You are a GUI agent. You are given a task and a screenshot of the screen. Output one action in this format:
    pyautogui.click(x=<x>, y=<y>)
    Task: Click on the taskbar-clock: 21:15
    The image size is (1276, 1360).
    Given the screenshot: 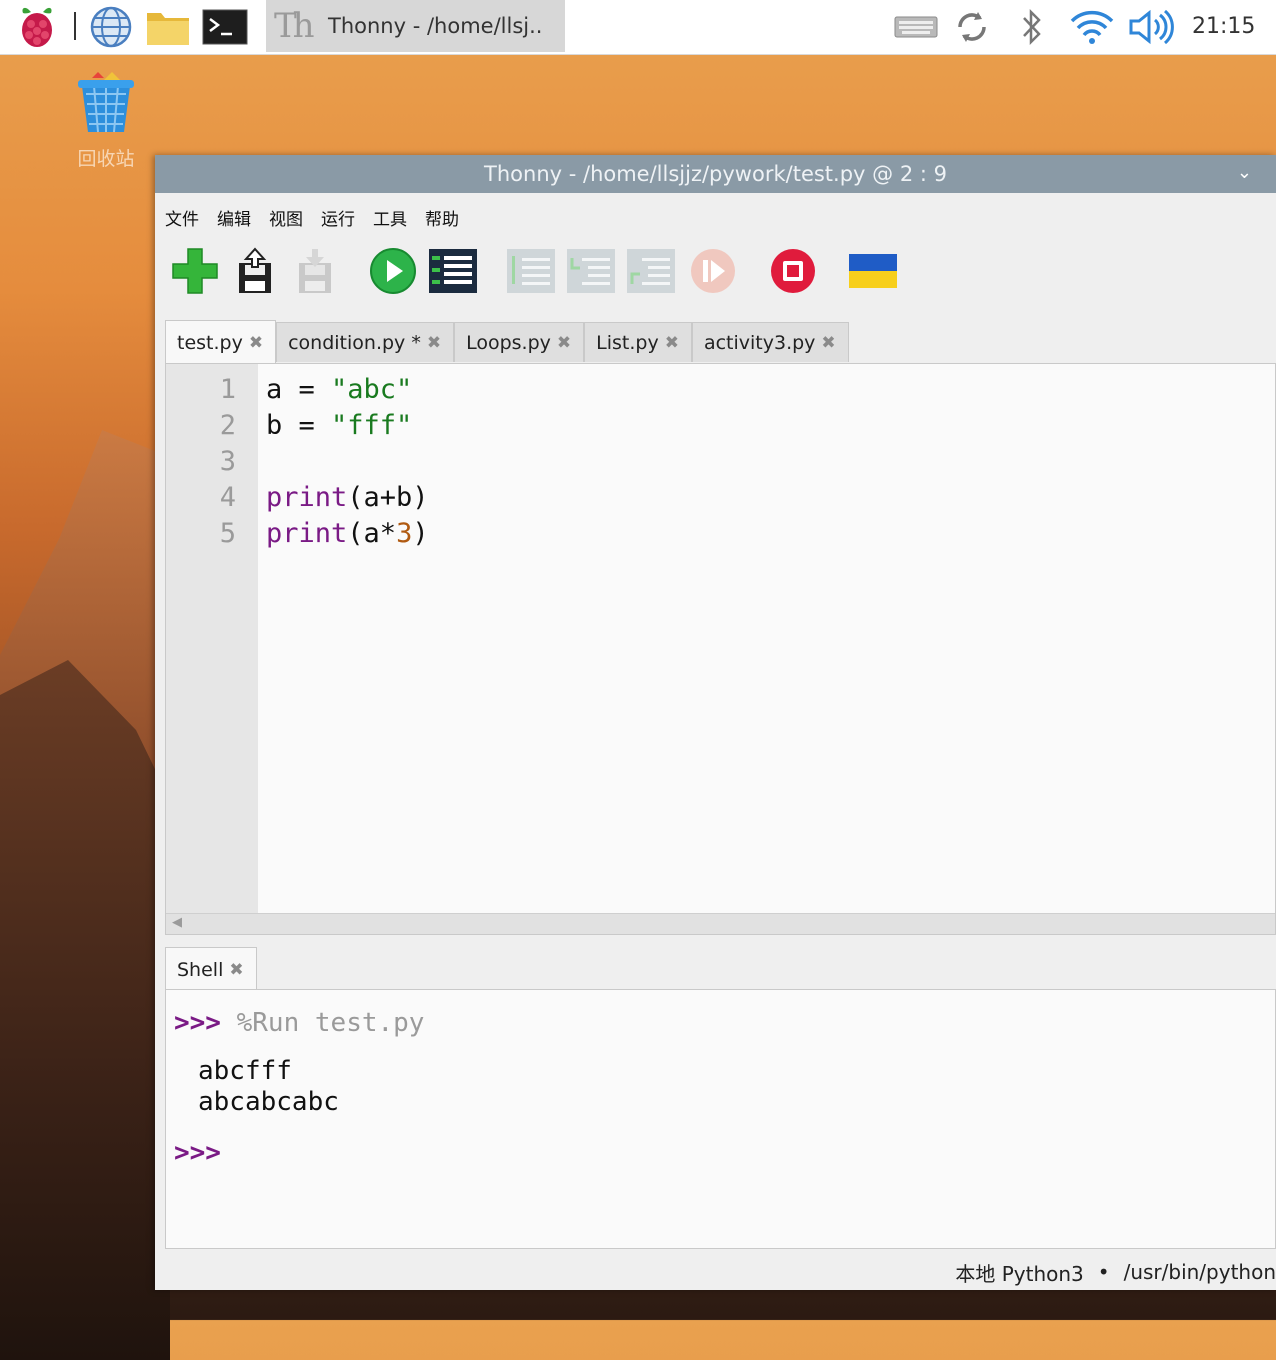 What is the action you would take?
    pyautogui.click(x=1223, y=27)
    